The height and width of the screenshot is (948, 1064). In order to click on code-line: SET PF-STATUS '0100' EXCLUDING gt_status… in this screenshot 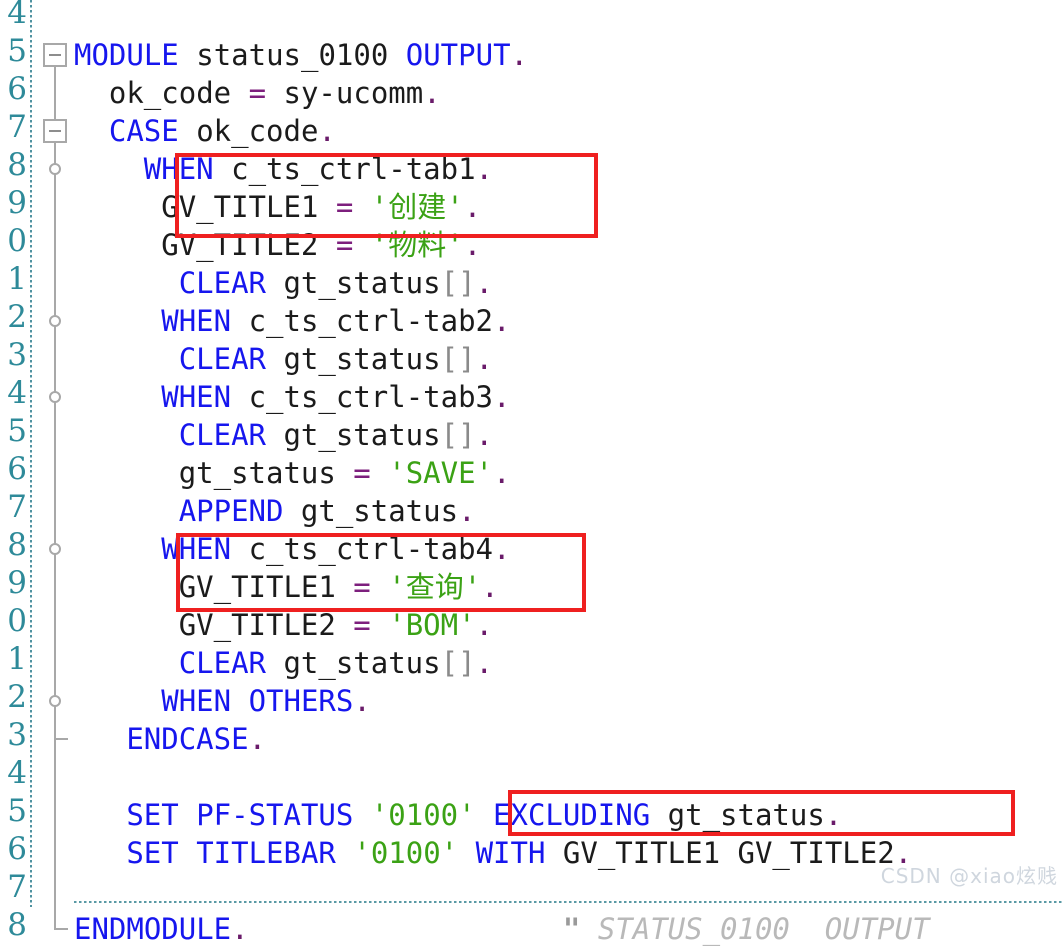, I will do `click(484, 815)`.